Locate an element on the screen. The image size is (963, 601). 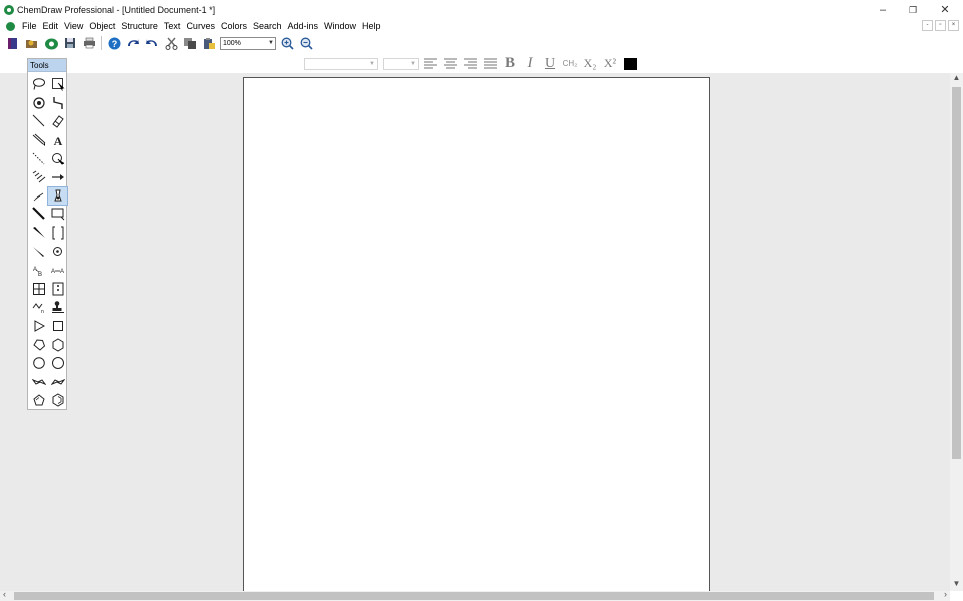
vertical-scrollbar: ▲ ▼ is located at coordinates (956, 332).